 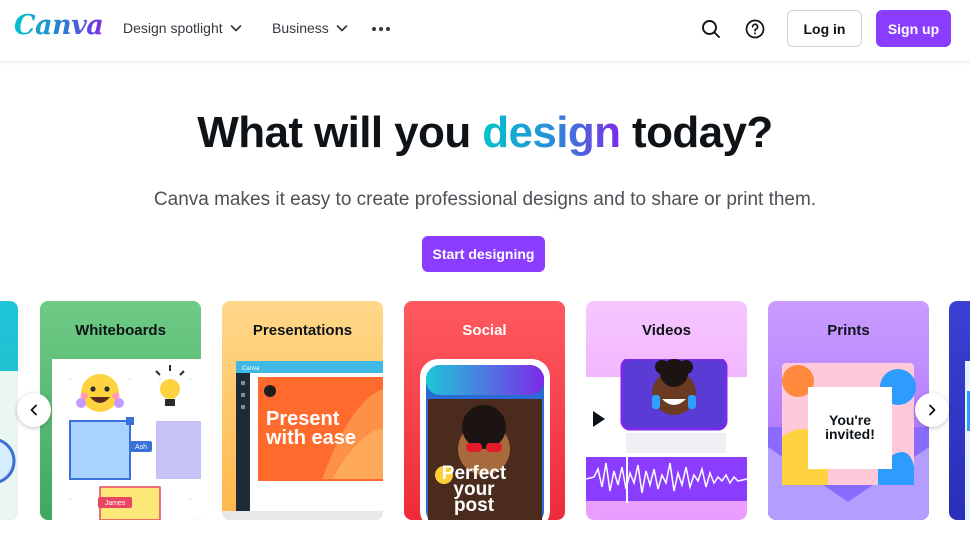 I want to click on card-presentations: Presentations Canva Present with ease, so click(x=302, y=410).